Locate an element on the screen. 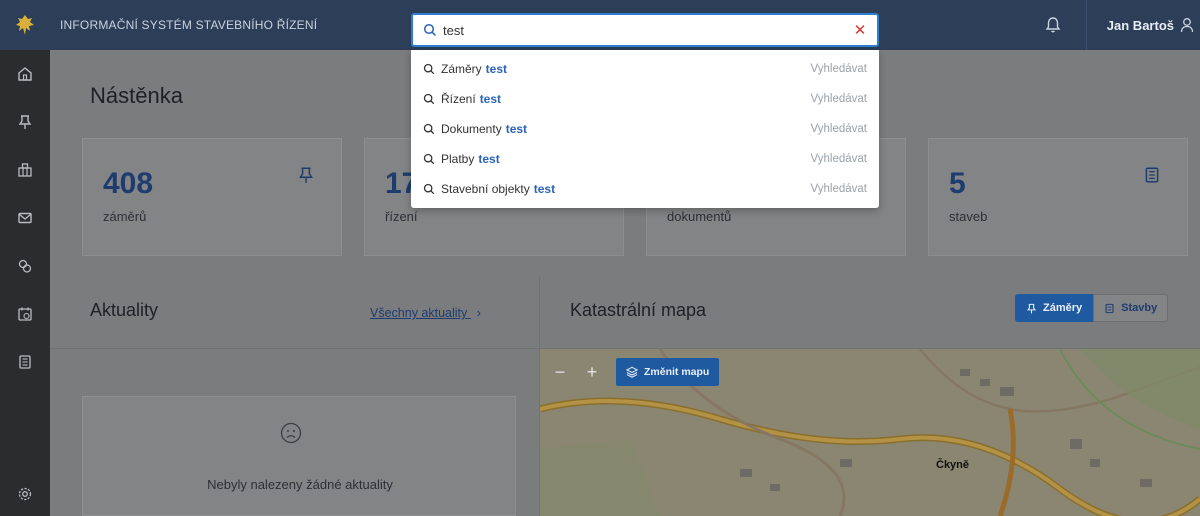  stat-label: záměrů is located at coordinates (125, 216).